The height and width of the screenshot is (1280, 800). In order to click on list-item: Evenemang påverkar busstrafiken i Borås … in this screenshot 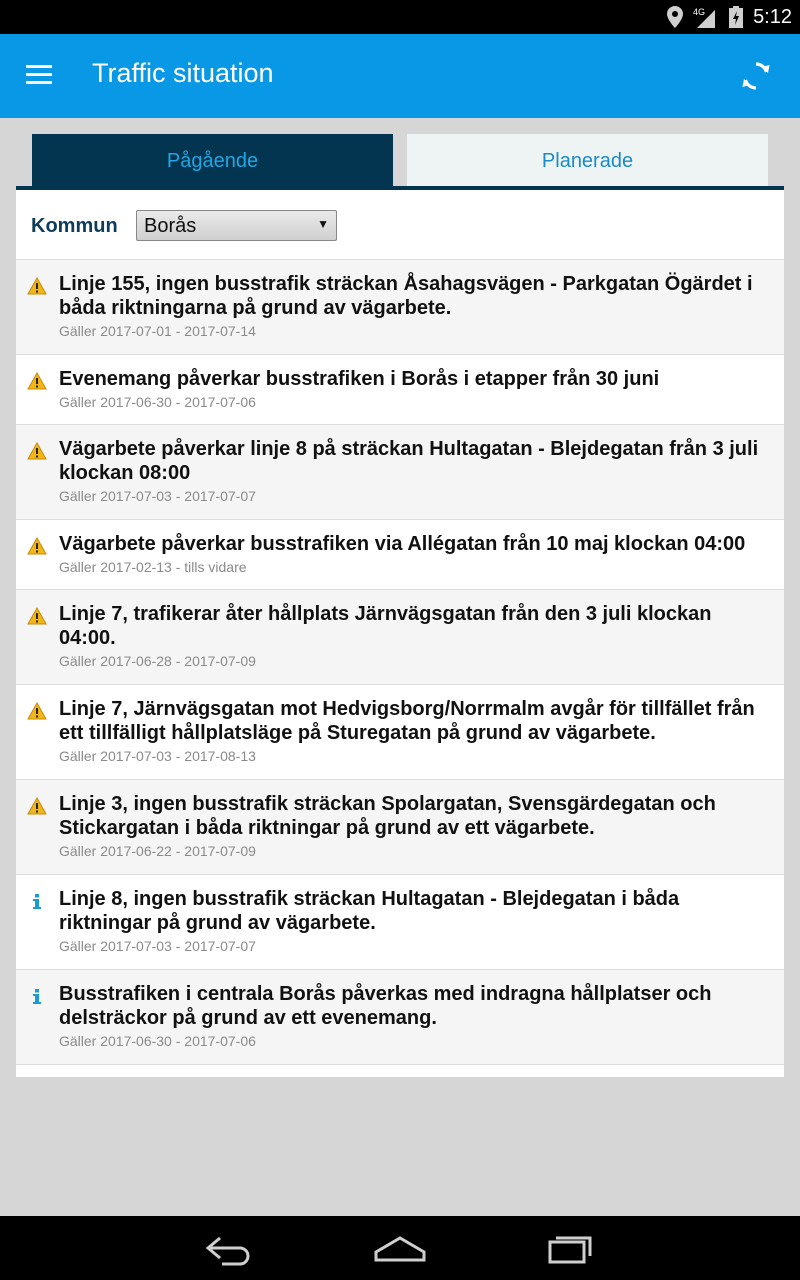, I will do `click(400, 390)`.